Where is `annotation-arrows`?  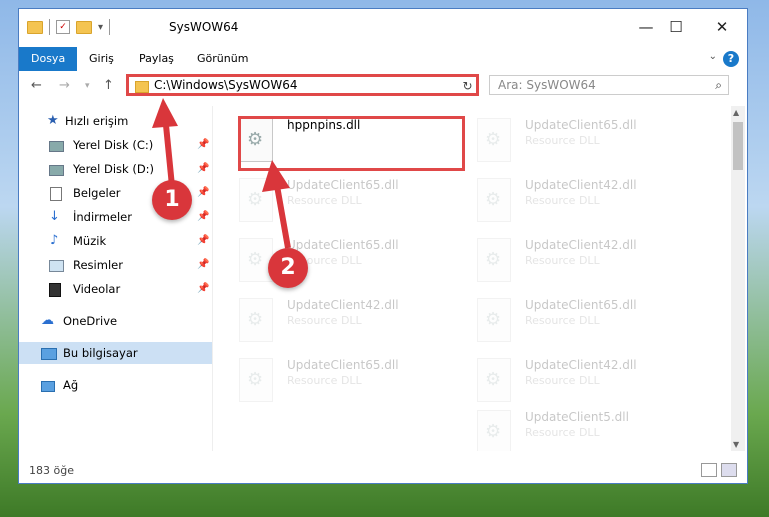 annotation-arrows is located at coordinates (221, 173).